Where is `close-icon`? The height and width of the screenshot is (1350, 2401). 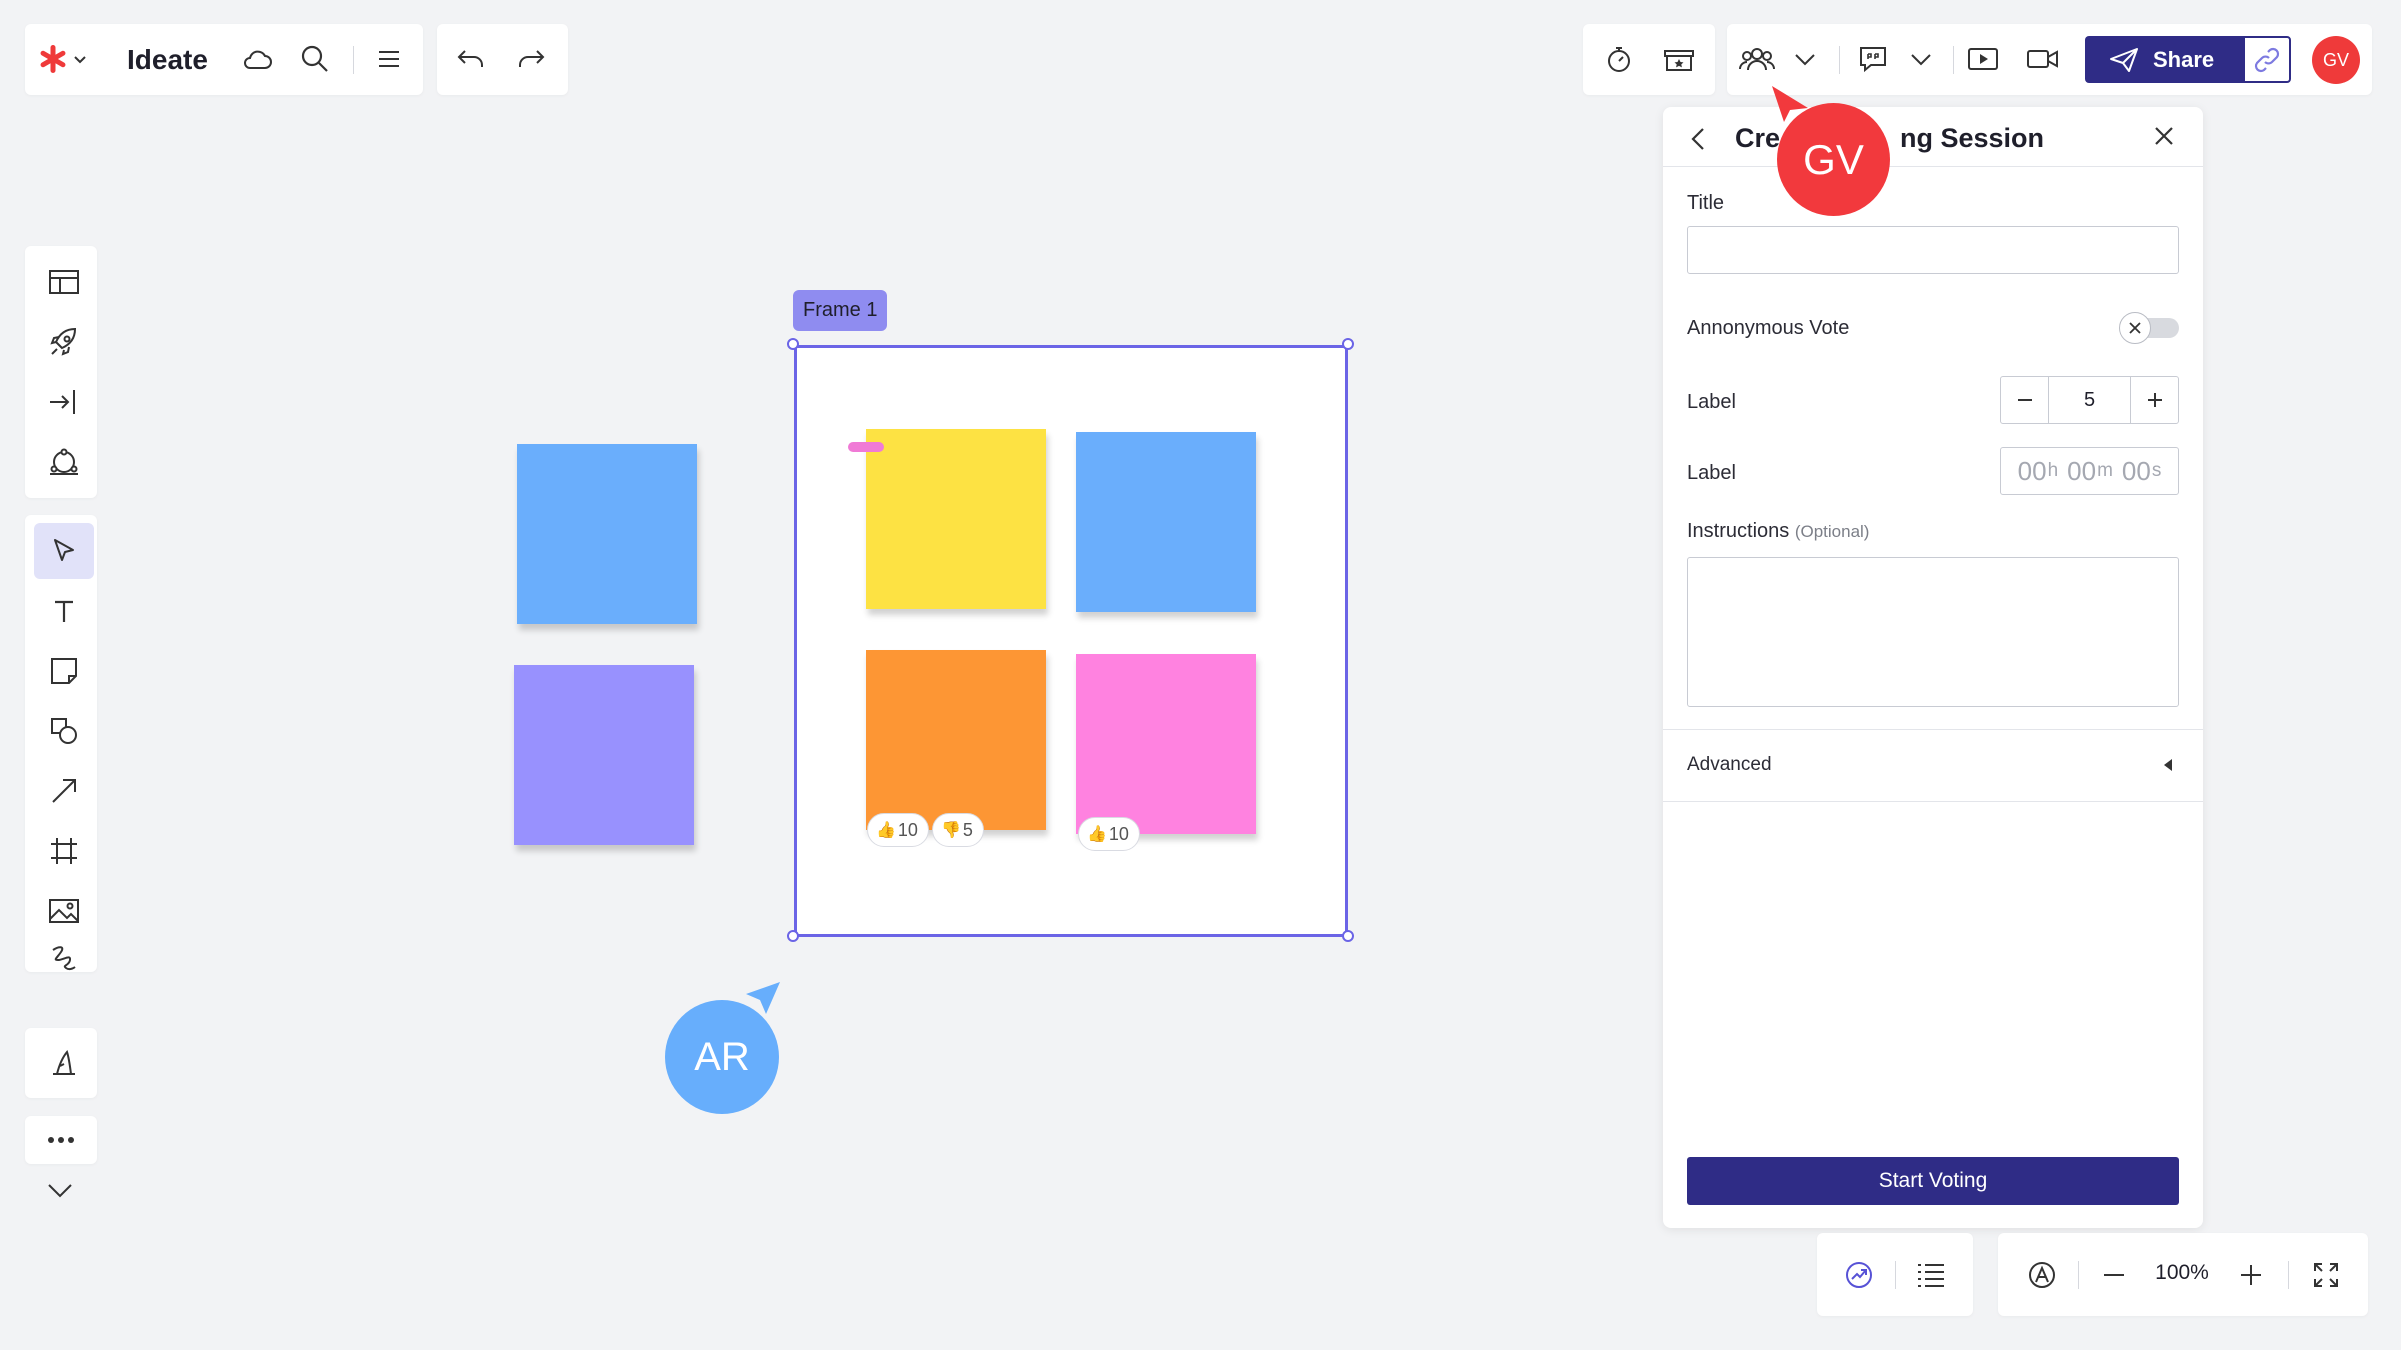 close-icon is located at coordinates (2165, 137).